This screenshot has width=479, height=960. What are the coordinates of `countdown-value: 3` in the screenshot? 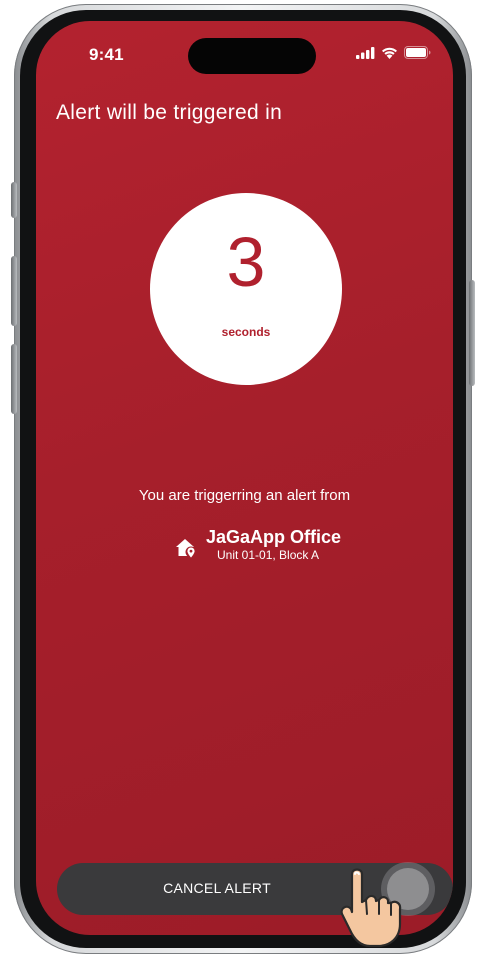 It's located at (246, 262).